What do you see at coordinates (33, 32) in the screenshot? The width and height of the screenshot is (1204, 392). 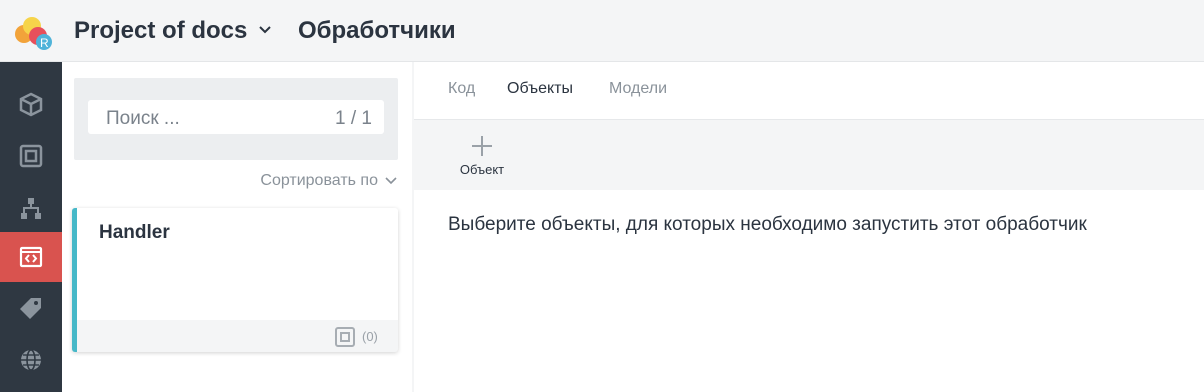 I see `app-logo-icon: R` at bounding box center [33, 32].